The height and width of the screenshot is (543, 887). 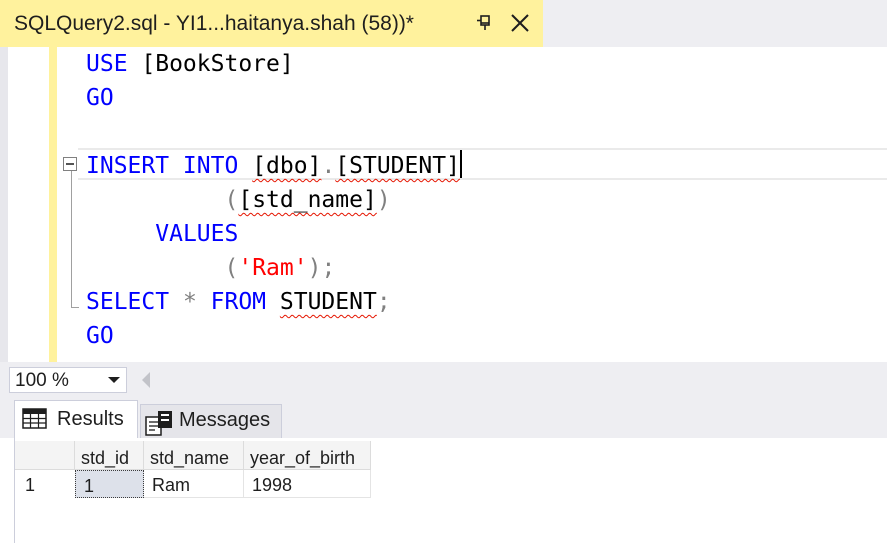 What do you see at coordinates (107, 64) in the screenshot?
I see `keyword: USE` at bounding box center [107, 64].